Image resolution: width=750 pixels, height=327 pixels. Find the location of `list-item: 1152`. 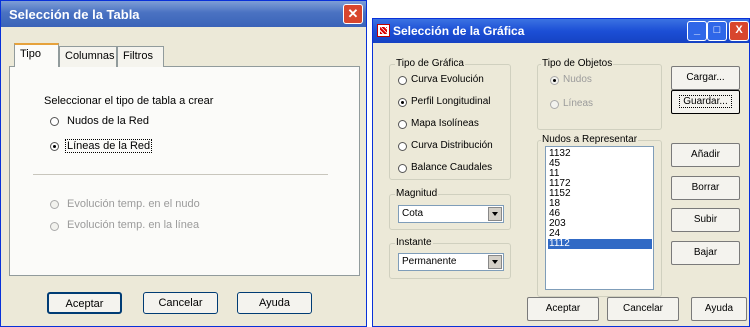

list-item: 1152 is located at coordinates (596, 194).